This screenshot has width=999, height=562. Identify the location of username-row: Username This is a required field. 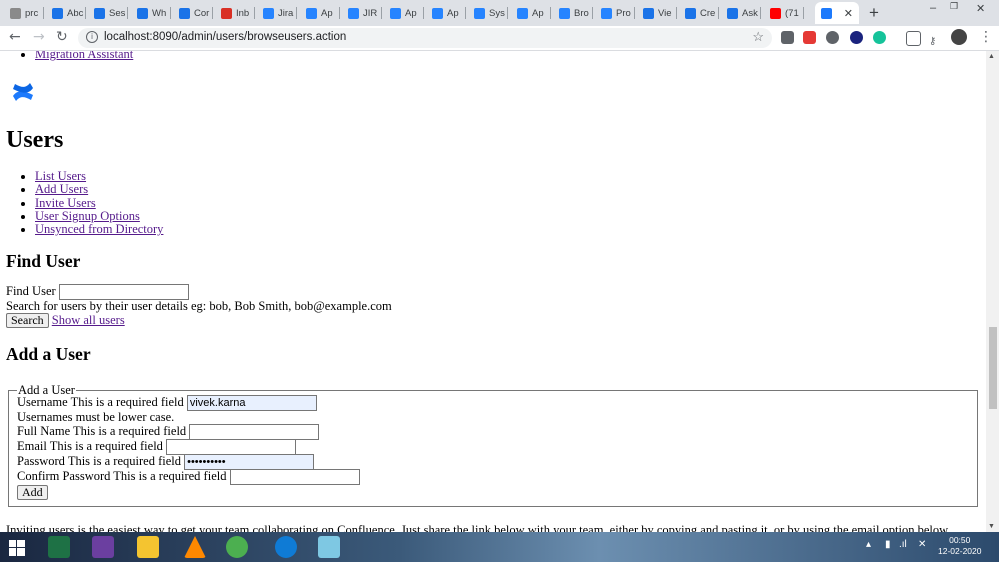
(167, 403).